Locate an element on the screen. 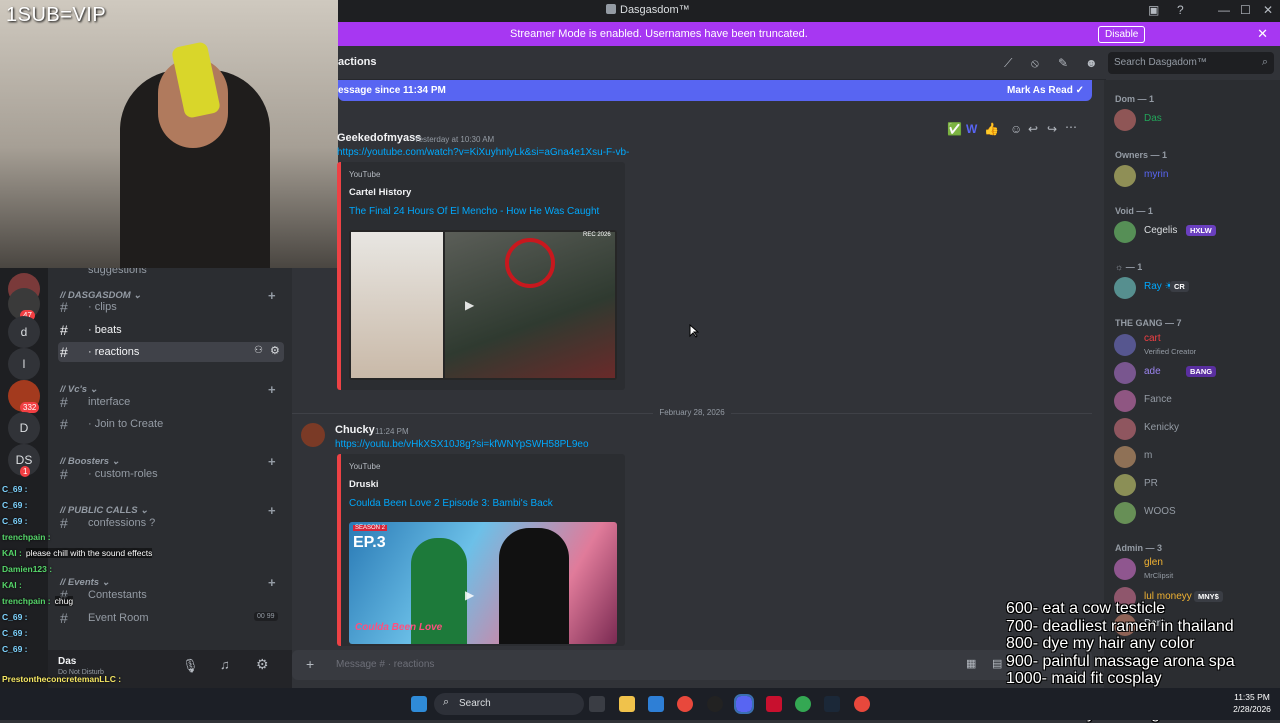 The height and width of the screenshot is (723, 1280). channel-item: # · reactions ⚇ ⚙ is located at coordinates (171, 352).